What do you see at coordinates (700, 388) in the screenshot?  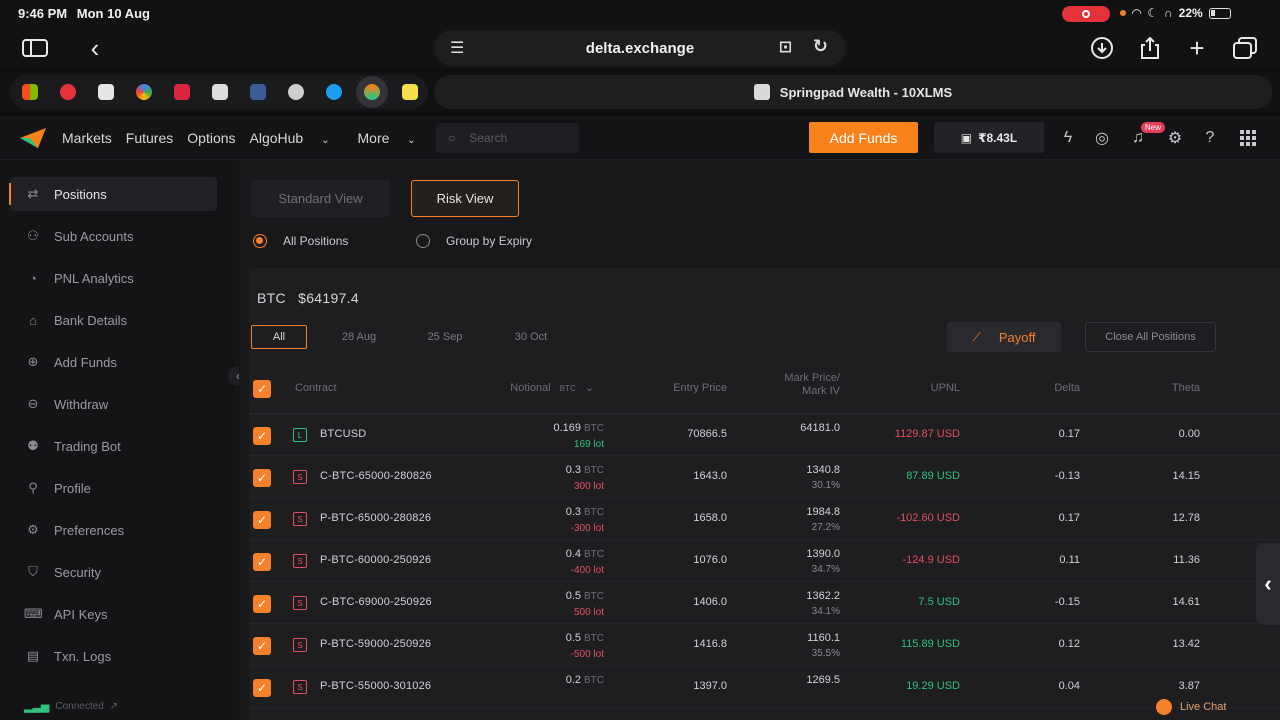 I see `col-entry-price: Entry Price` at bounding box center [700, 388].